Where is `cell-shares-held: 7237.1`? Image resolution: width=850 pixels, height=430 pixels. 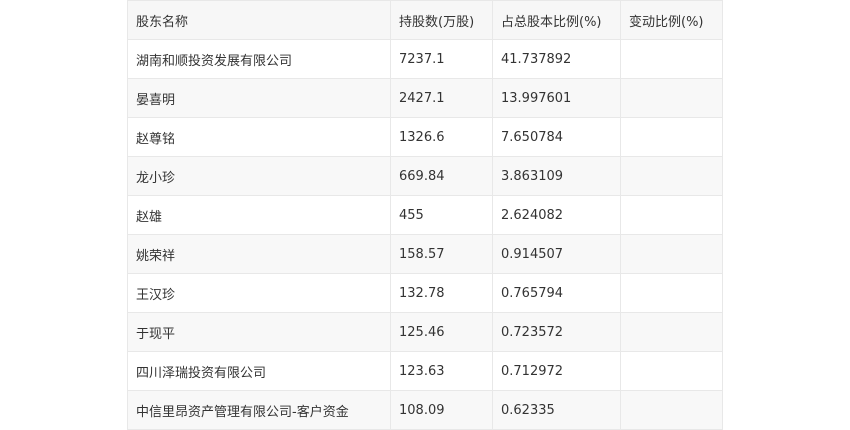 cell-shares-held: 7237.1 is located at coordinates (441, 59).